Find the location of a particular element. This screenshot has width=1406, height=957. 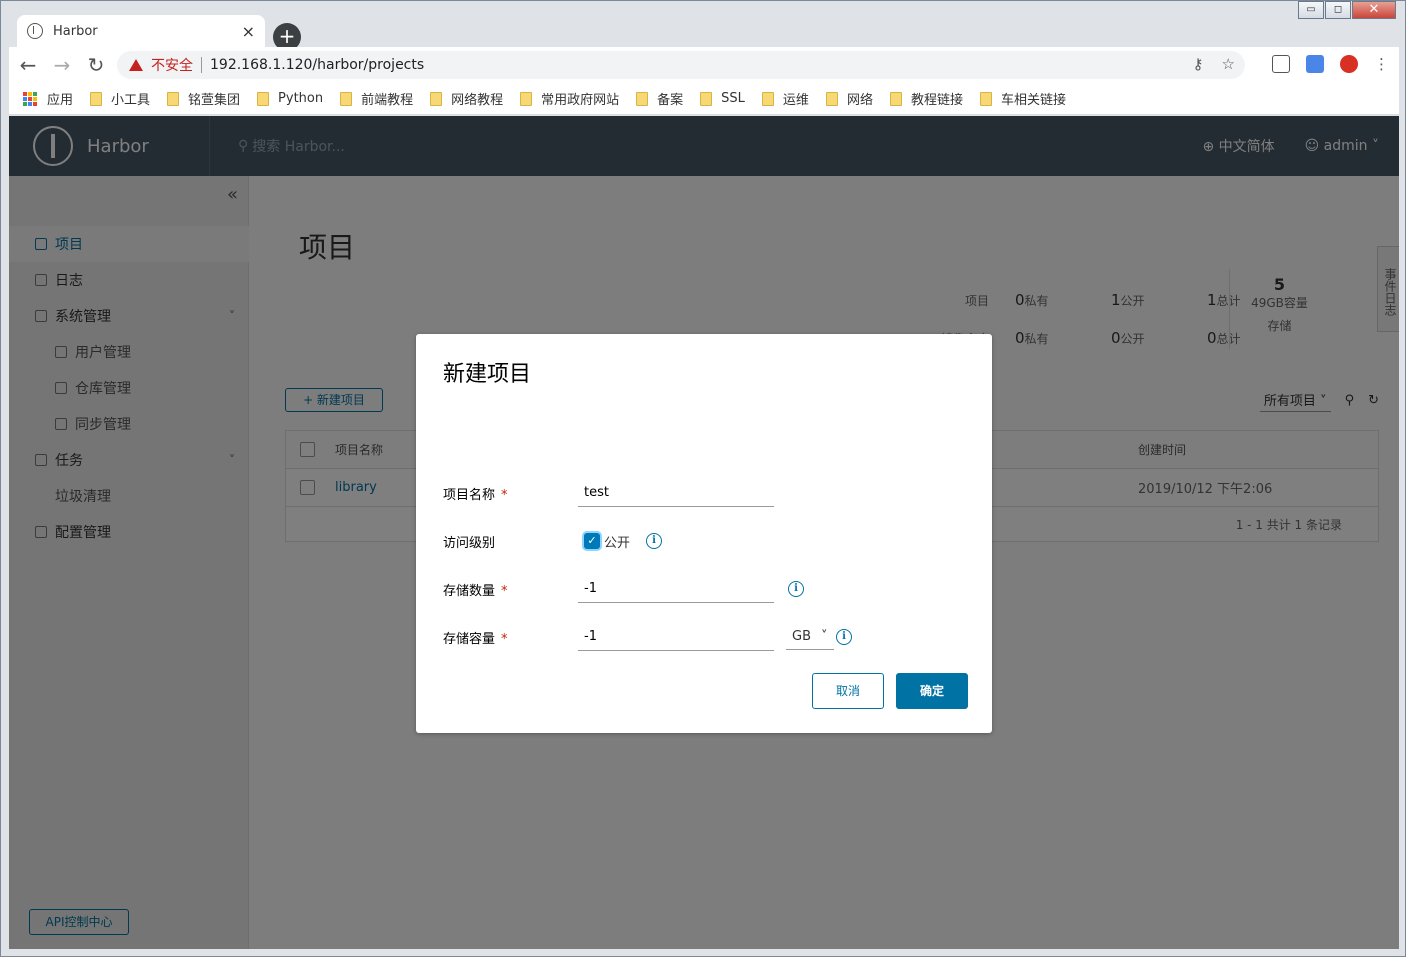

bookmark-item: 教程链接 is located at coordinates (926, 98).